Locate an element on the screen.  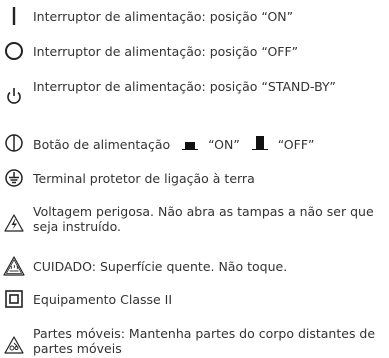
push-power-button-icon is located at coordinates (14, 143).